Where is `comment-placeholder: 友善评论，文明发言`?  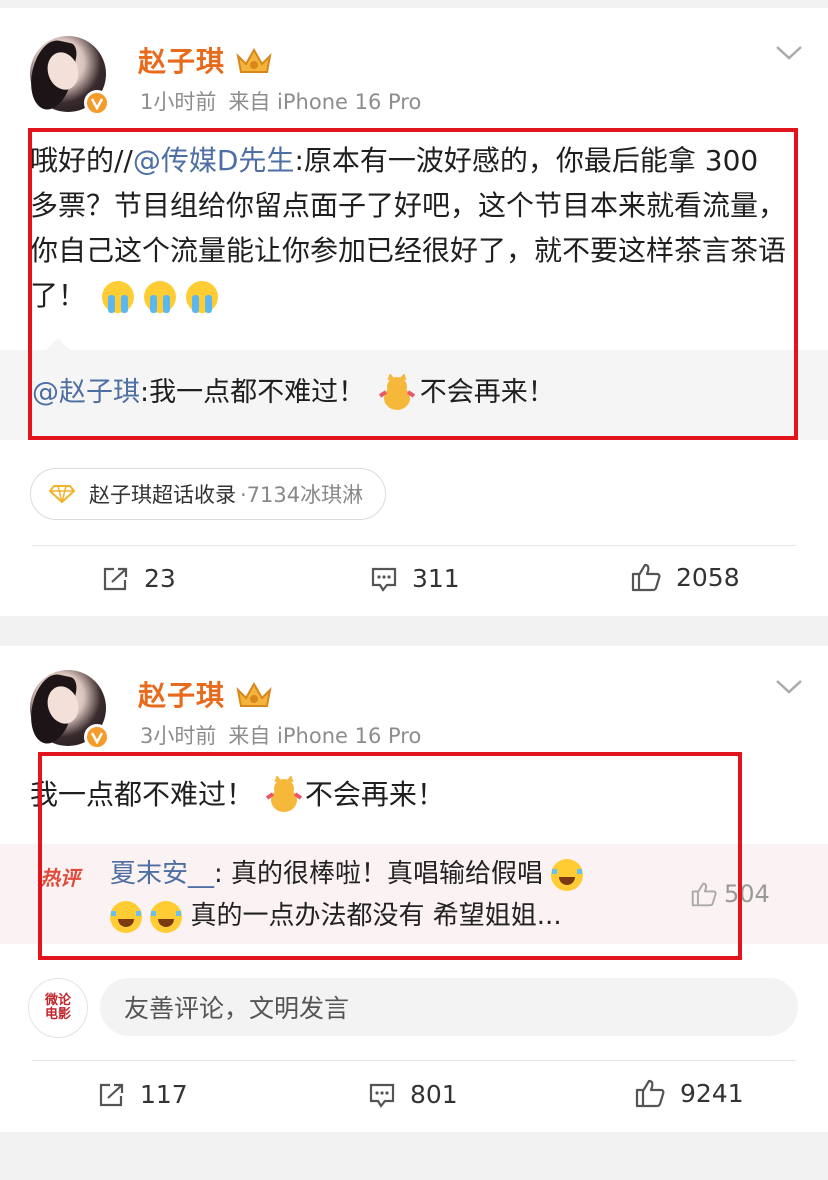
comment-placeholder: 友善评论，文明发言 is located at coordinates (237, 1008).